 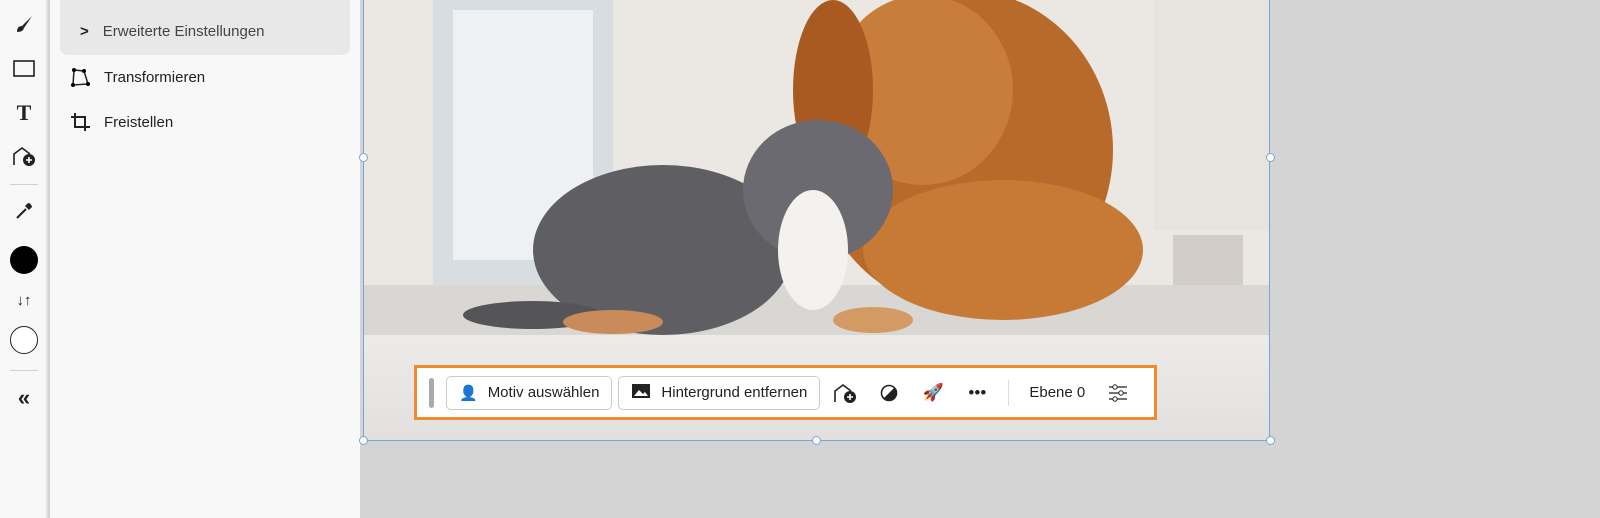 What do you see at coordinates (24, 300) in the screenshot?
I see `swap-colors-icon: ↓↑` at bounding box center [24, 300].